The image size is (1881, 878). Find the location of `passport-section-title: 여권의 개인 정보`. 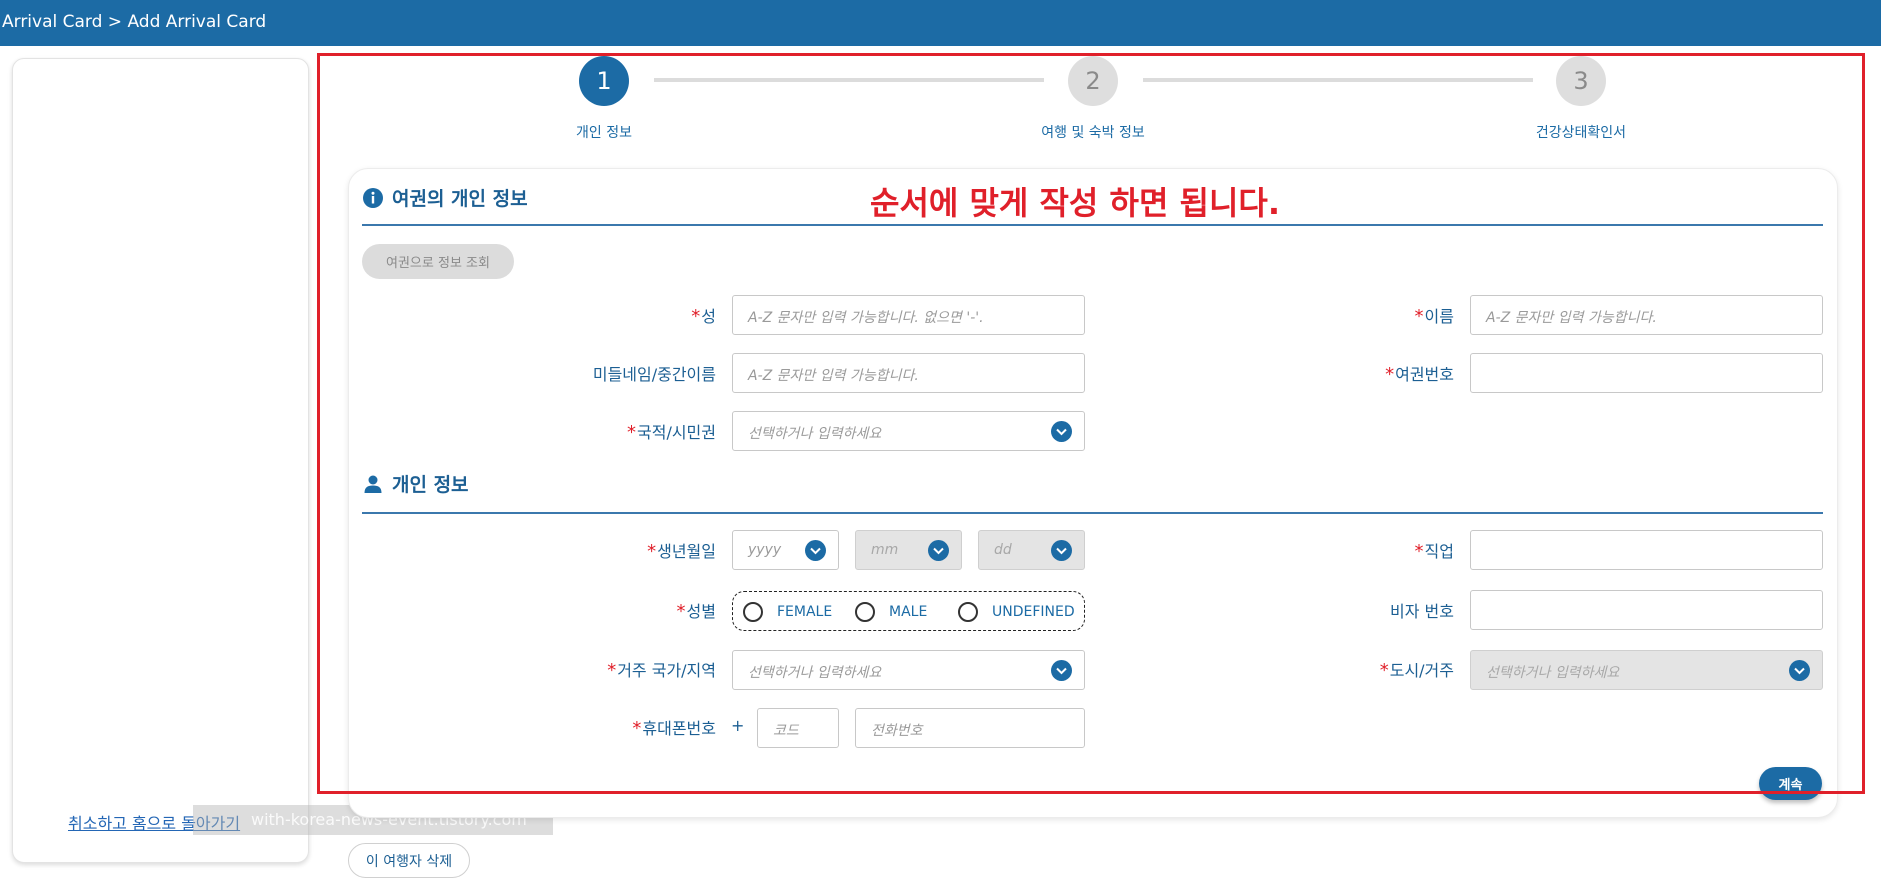

passport-section-title: 여권의 개인 정보 is located at coordinates (445, 197).